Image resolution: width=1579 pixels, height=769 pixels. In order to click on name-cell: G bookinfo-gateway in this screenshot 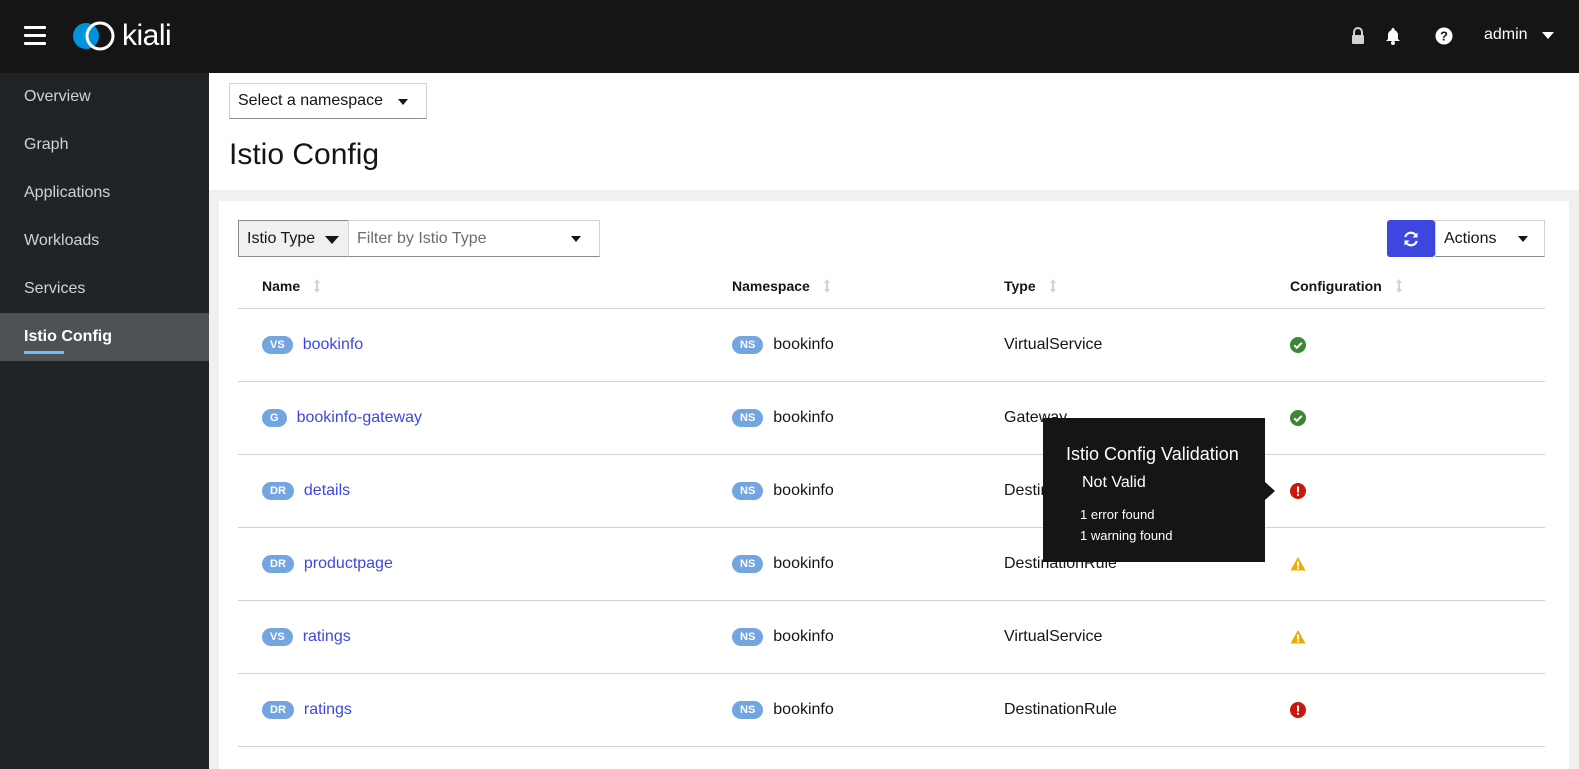, I will do `click(342, 418)`.